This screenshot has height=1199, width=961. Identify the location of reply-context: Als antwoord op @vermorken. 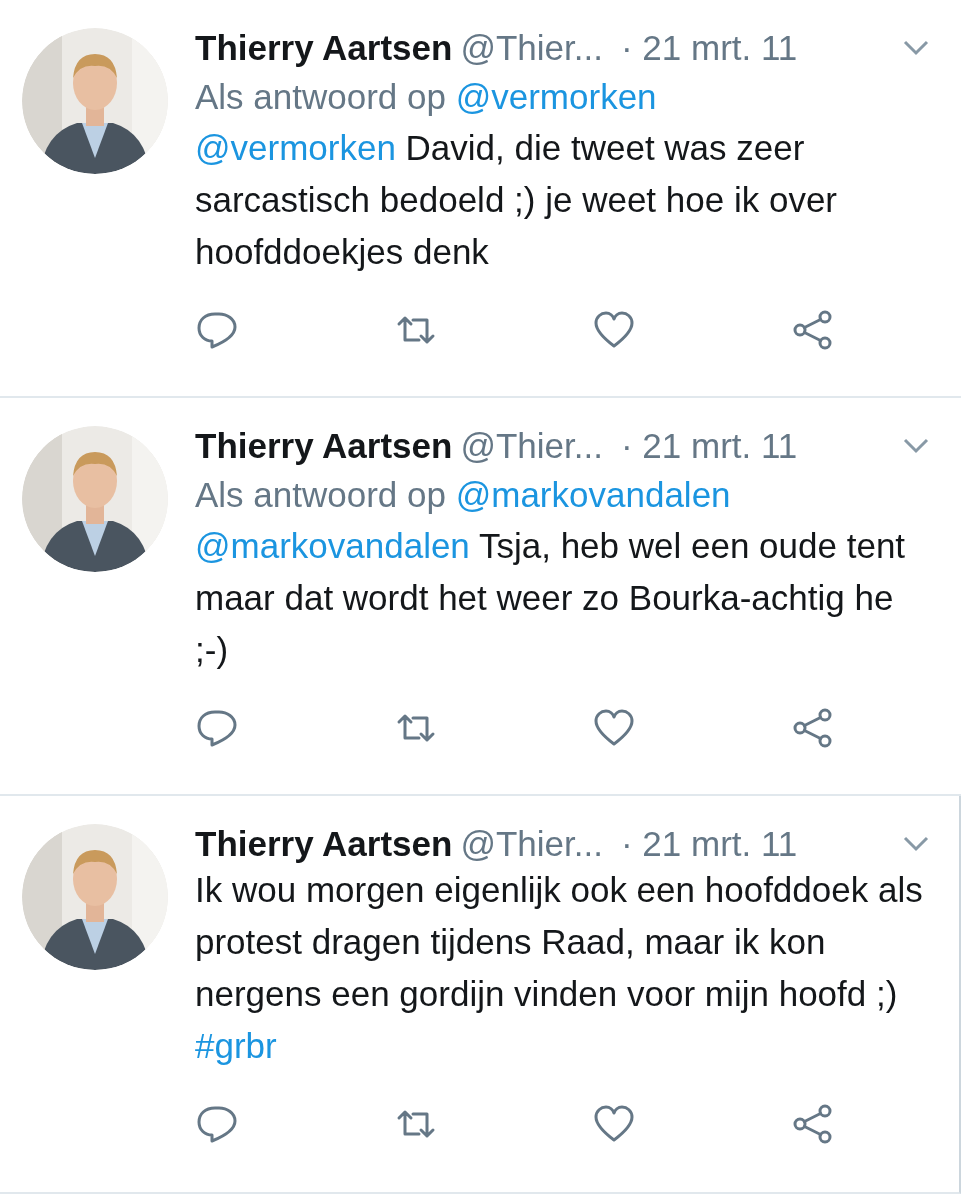
(426, 97).